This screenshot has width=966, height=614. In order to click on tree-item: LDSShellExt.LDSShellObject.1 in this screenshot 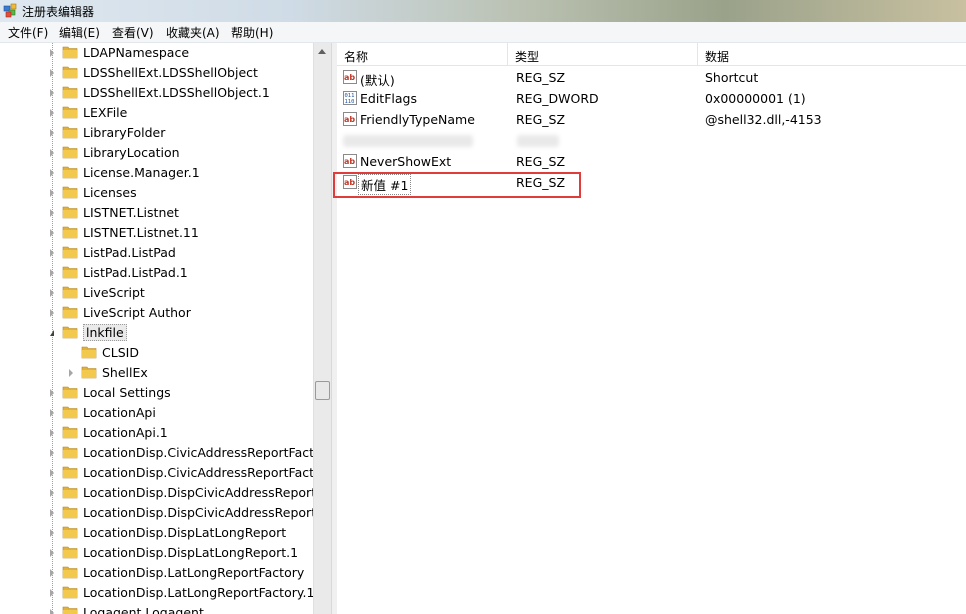, I will do `click(156, 93)`.